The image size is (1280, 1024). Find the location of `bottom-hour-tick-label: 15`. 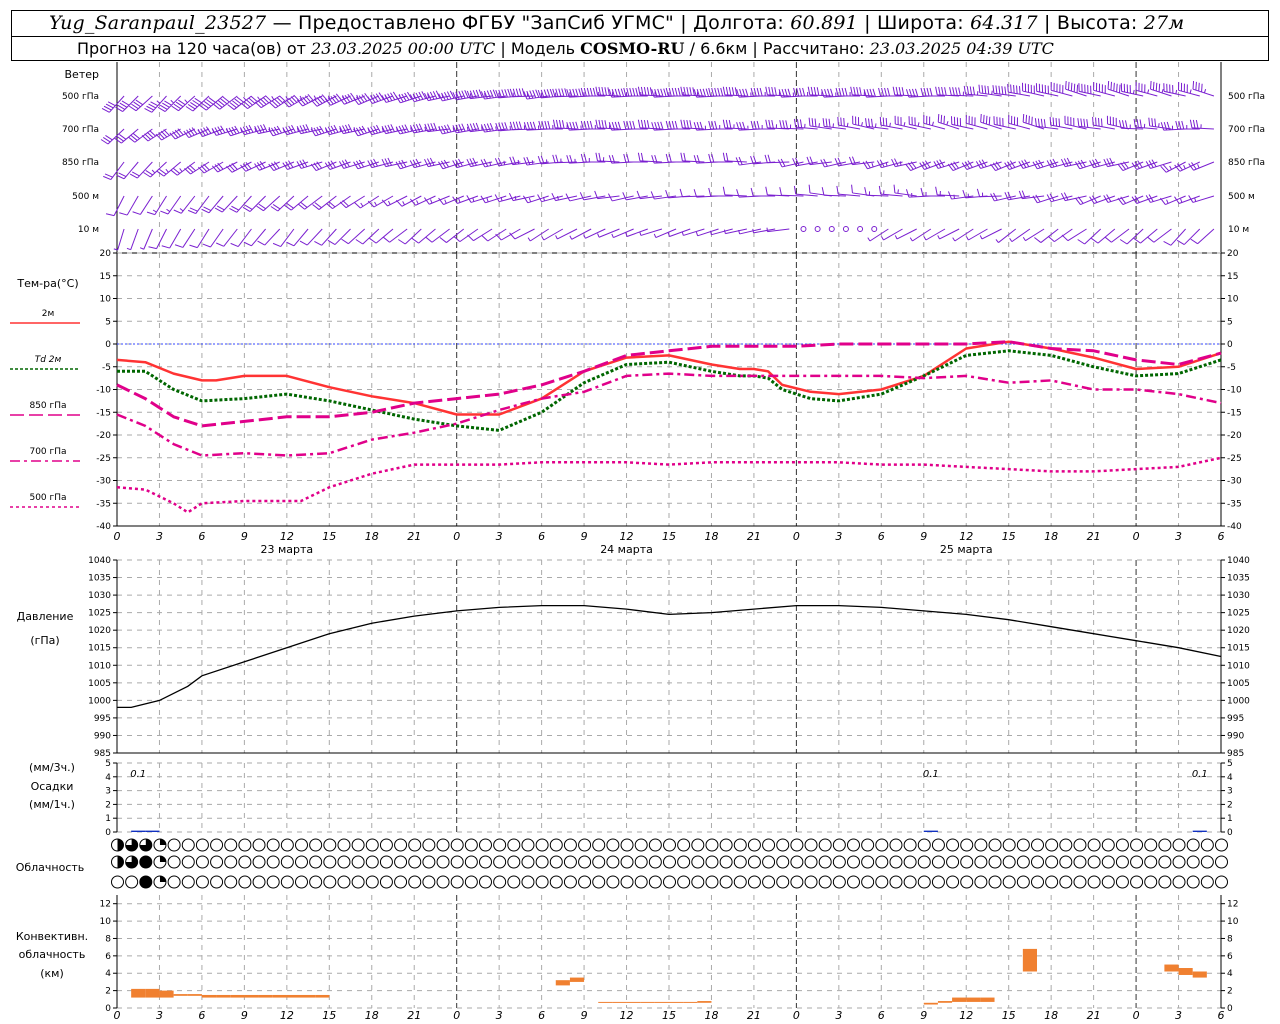

bottom-hour-tick-label: 15 is located at coordinates (329, 1015).